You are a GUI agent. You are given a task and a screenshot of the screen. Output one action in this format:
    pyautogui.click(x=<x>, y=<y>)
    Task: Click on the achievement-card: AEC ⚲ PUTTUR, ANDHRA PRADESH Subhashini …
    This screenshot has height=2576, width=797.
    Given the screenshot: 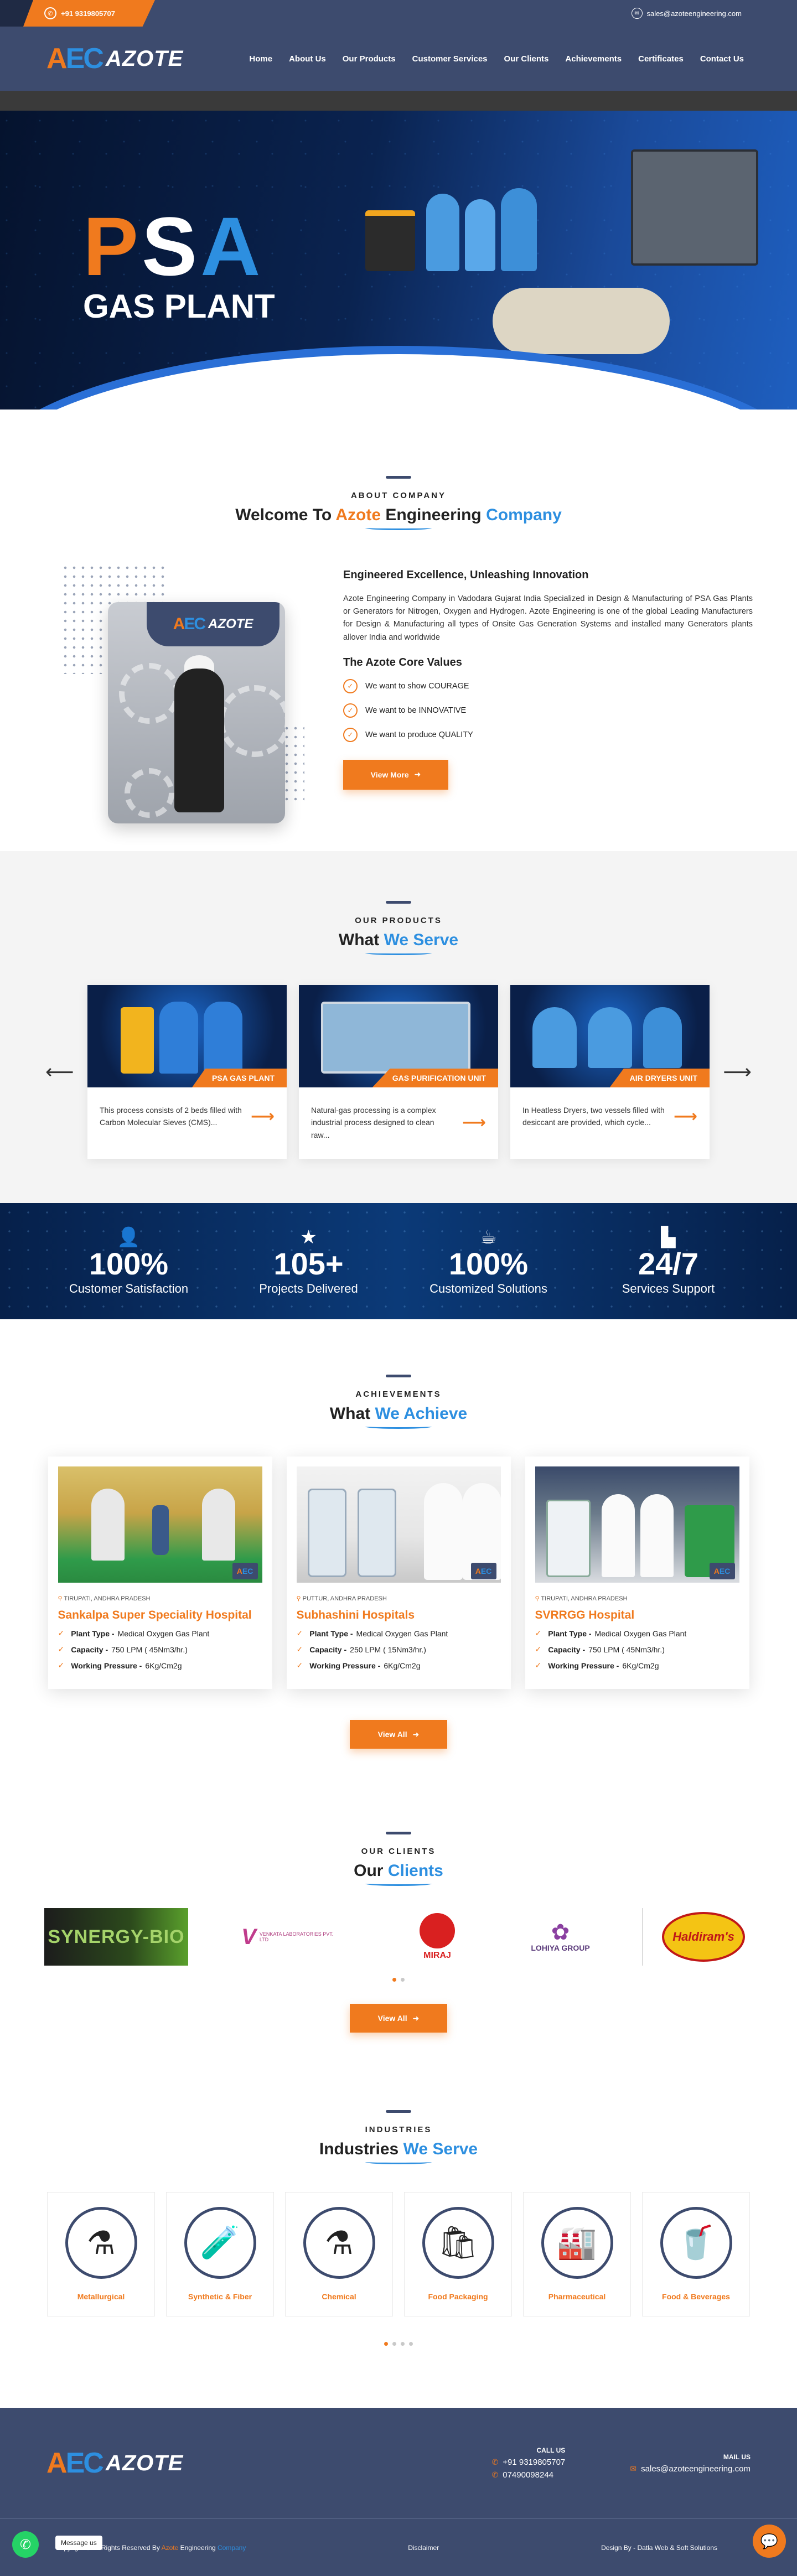 What is the action you would take?
    pyautogui.click(x=398, y=1573)
    